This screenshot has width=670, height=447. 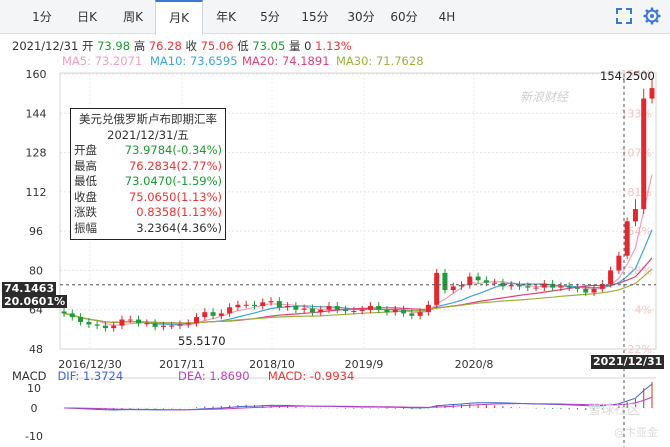 I want to click on tooltip-row-high: 最高 76.2834(2.77%), so click(x=148, y=165).